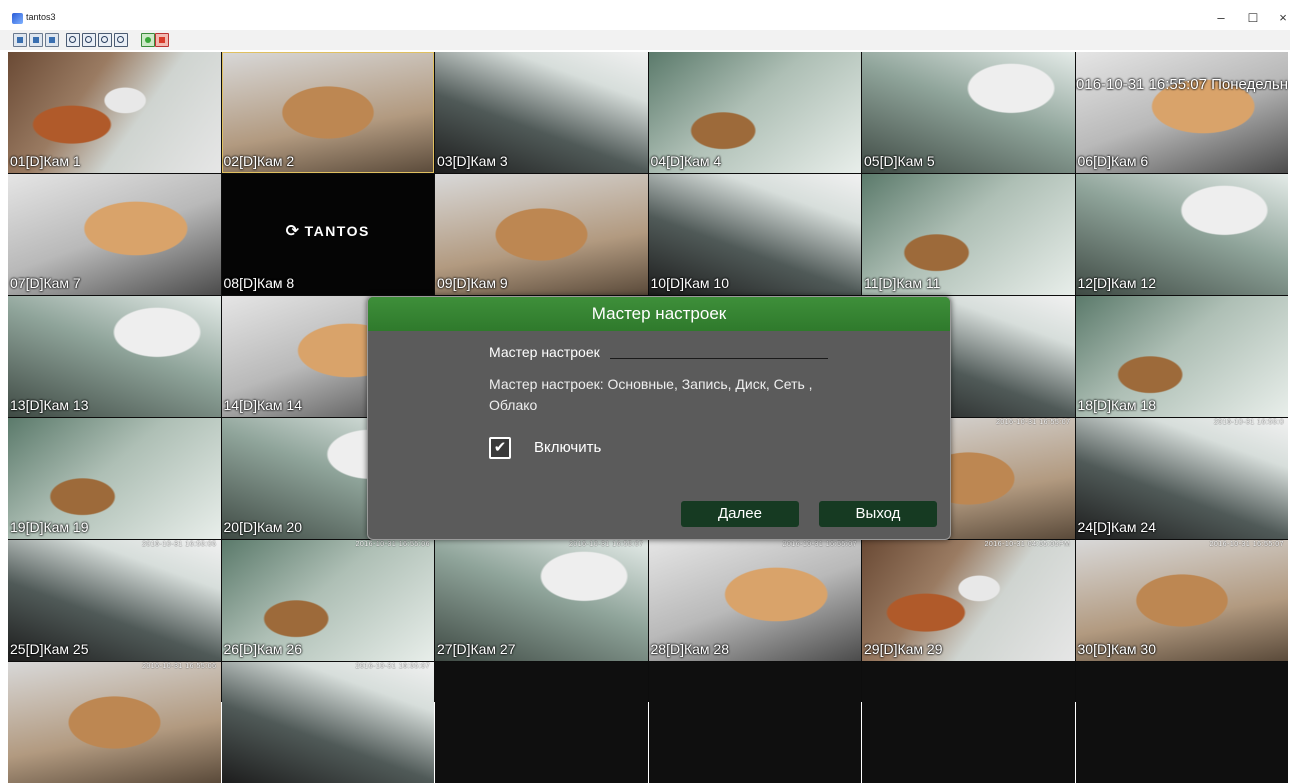  Describe the element at coordinates (17, 18) in the screenshot. I see `app-icon` at that location.